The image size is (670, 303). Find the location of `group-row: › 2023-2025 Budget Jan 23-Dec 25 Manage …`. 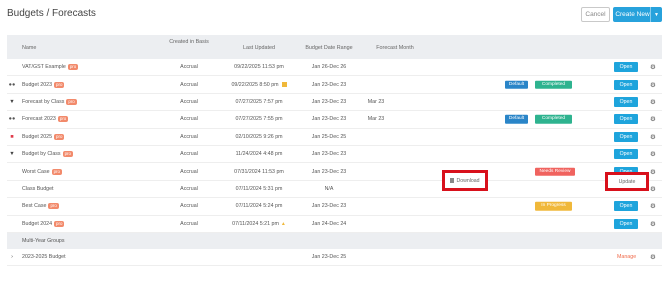

group-row: › 2023-2025 Budget Jan 23-Dec 25 Manage … is located at coordinates (334, 258).